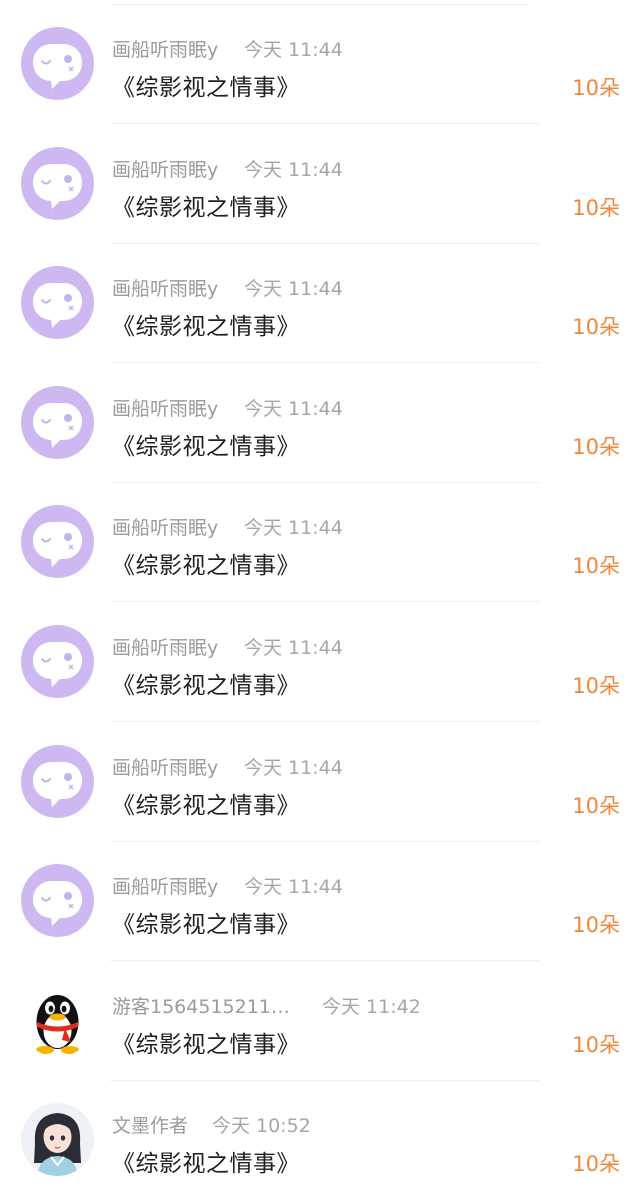 The height and width of the screenshot is (1196, 640). I want to click on penguin-icon, so click(57, 1024).